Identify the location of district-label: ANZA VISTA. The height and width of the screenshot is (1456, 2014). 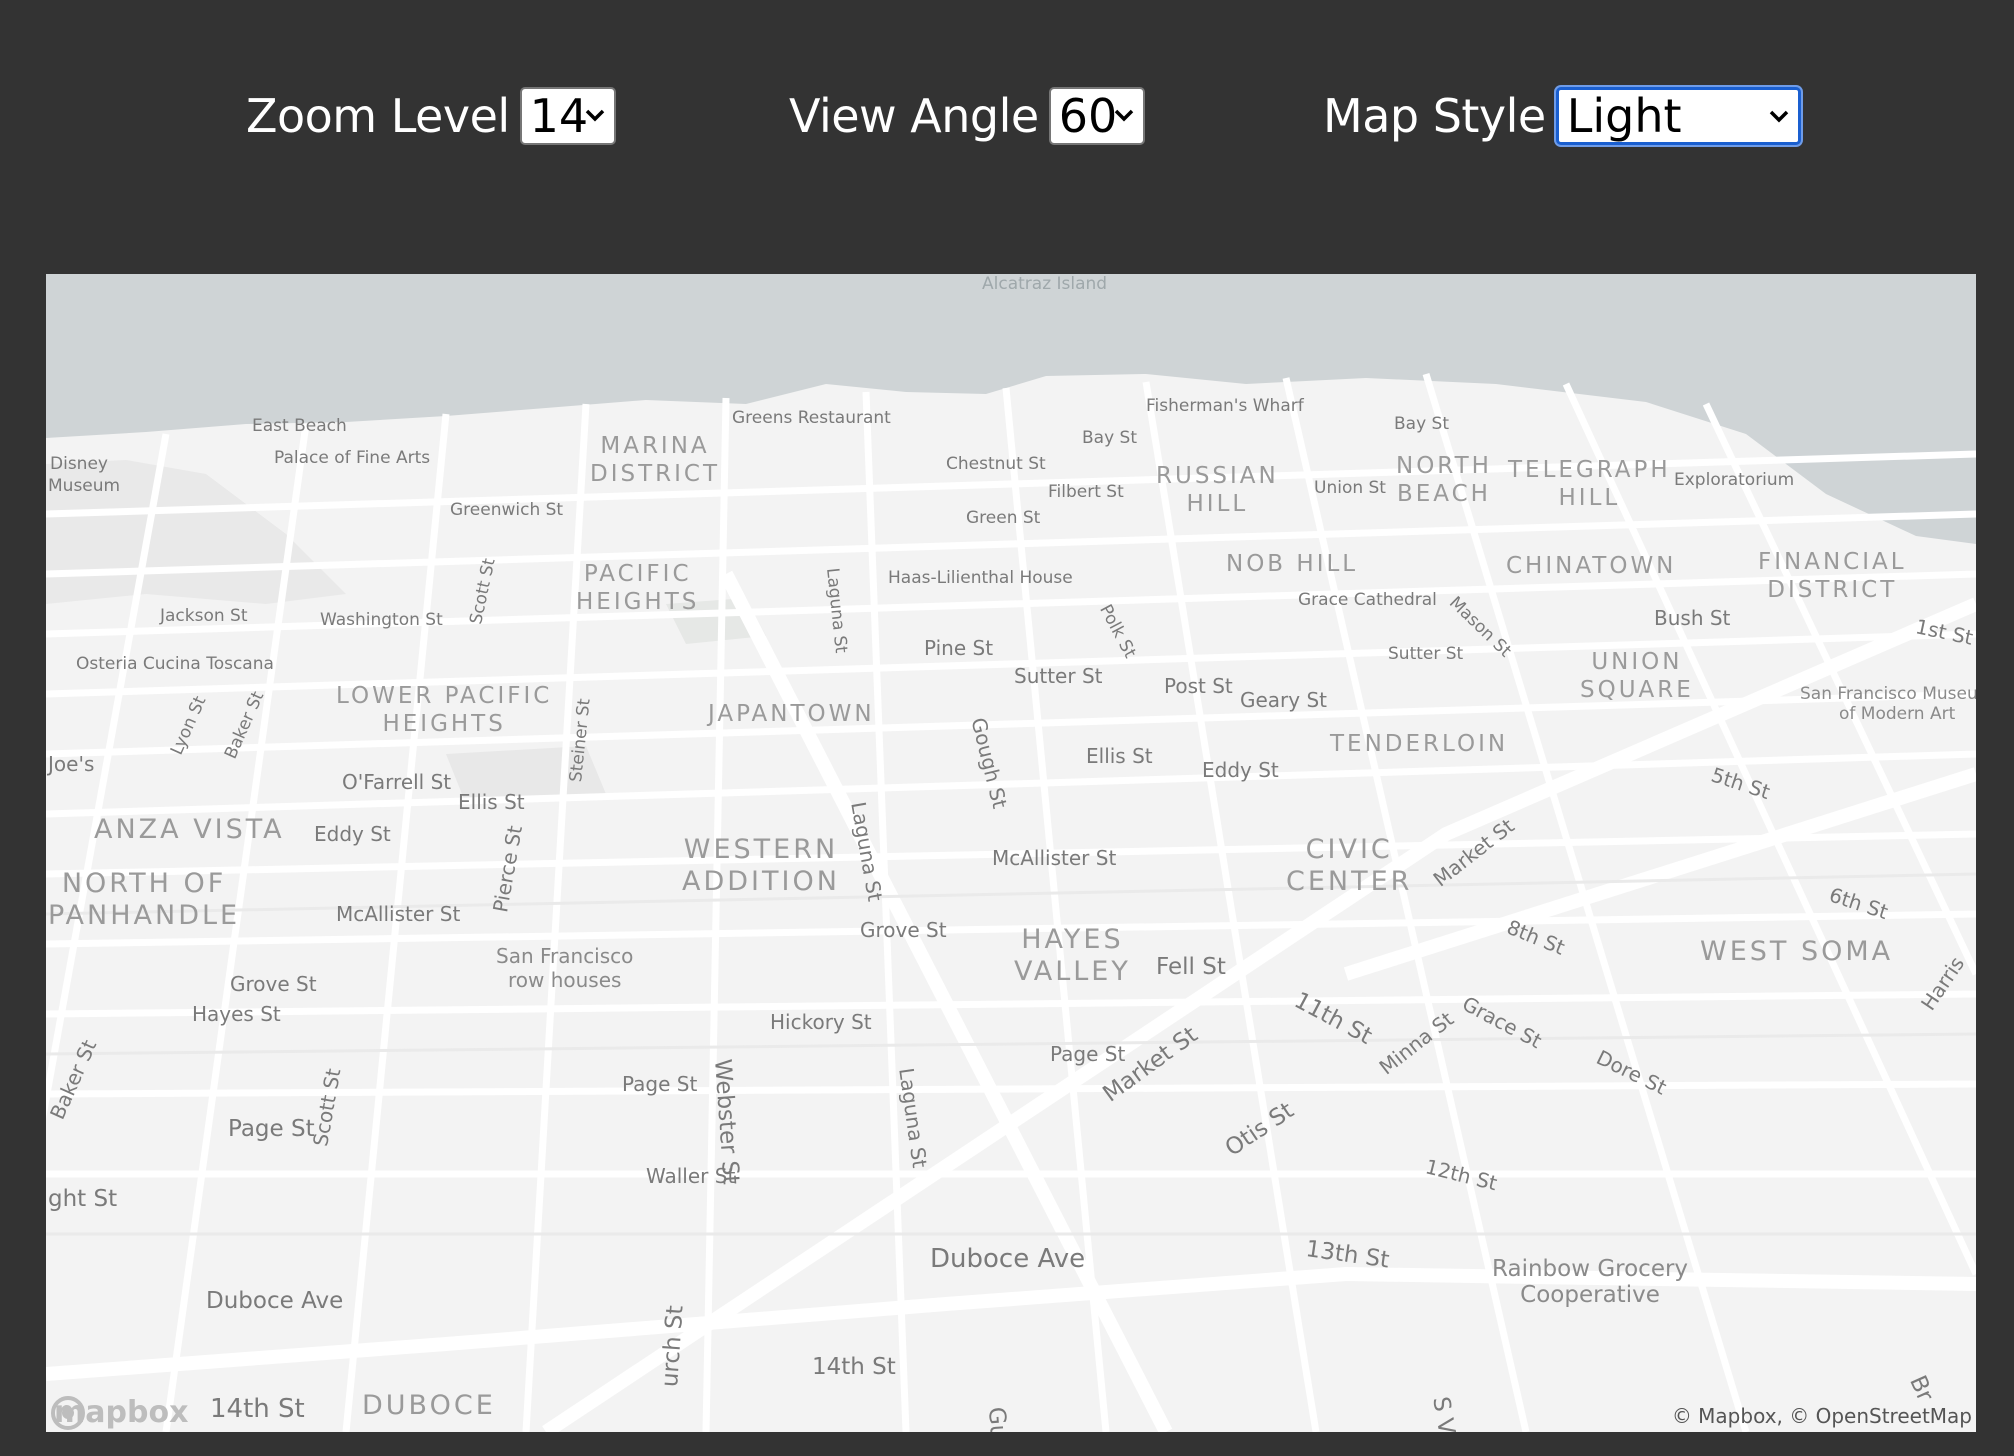
(189, 829).